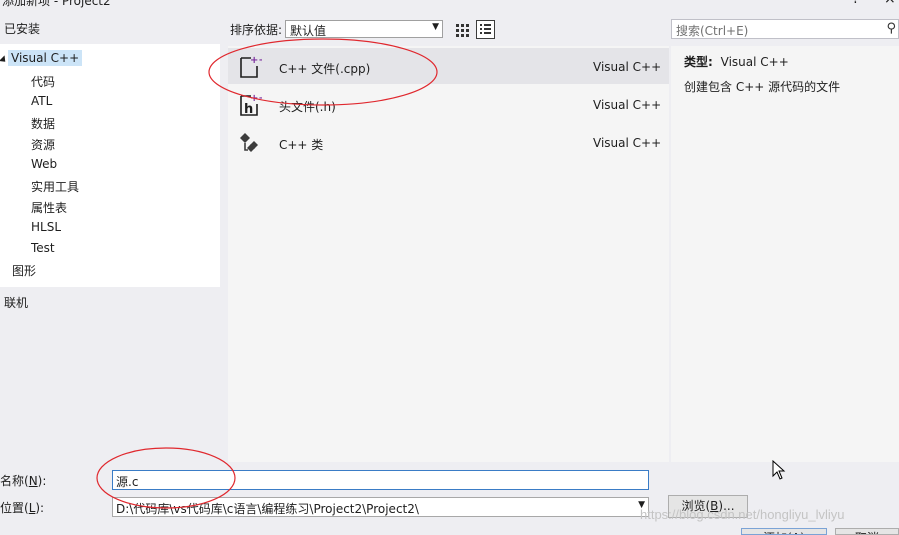  I want to click on list-view-icon, so click(485, 29).